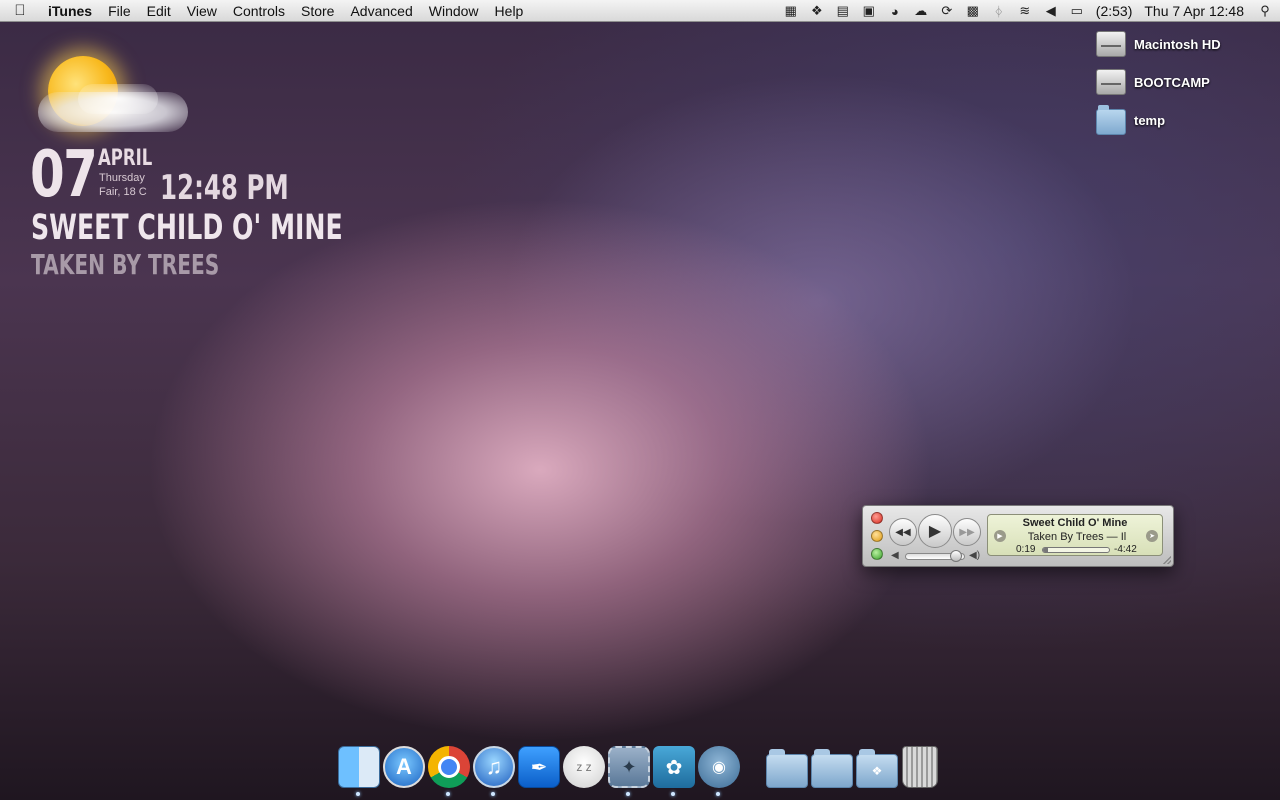 The image size is (1280, 800). I want to click on sync-icon: ⟳, so click(947, 11).